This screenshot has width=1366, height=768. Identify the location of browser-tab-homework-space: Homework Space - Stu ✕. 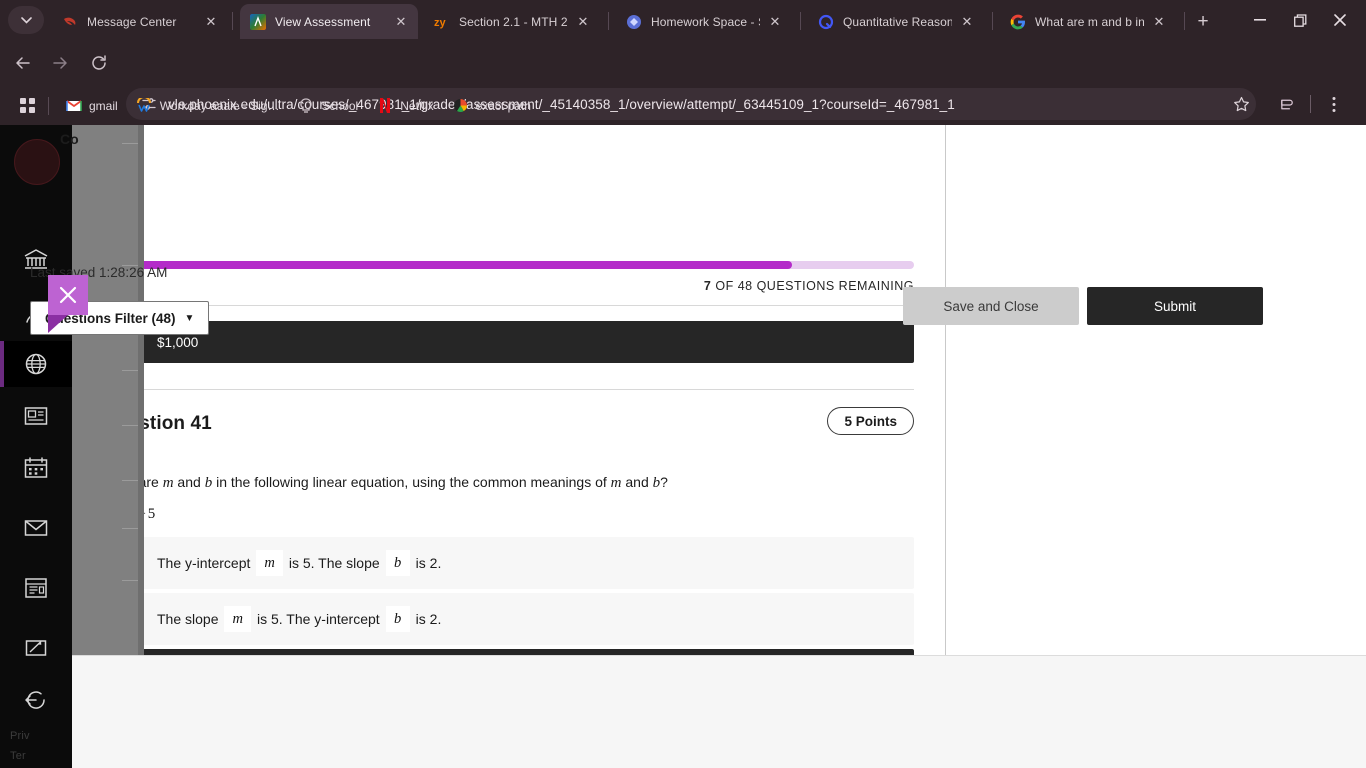
(704, 21).